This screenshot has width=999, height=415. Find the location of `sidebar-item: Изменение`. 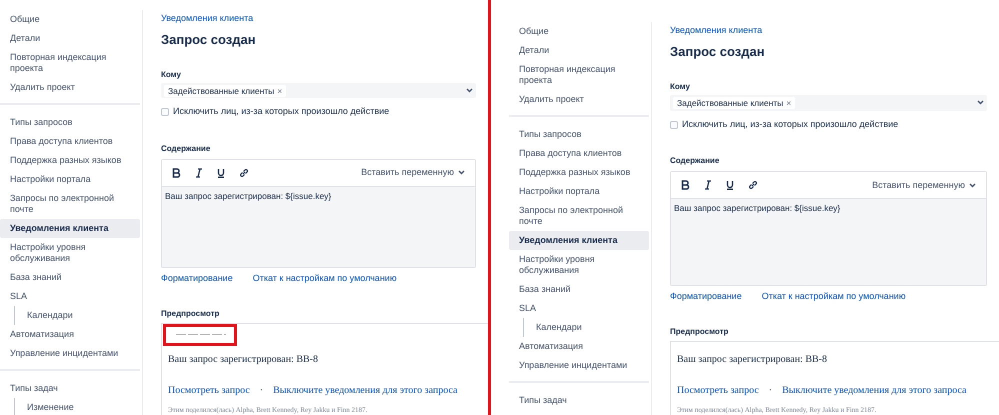

sidebar-item: Изменение is located at coordinates (78, 406).